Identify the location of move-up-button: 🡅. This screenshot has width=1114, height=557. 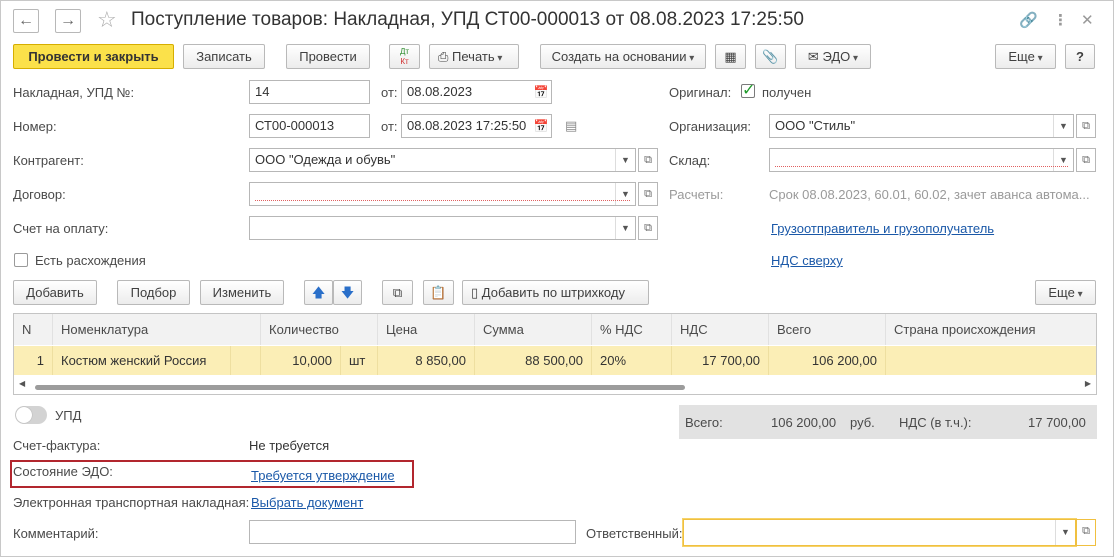
(318, 292).